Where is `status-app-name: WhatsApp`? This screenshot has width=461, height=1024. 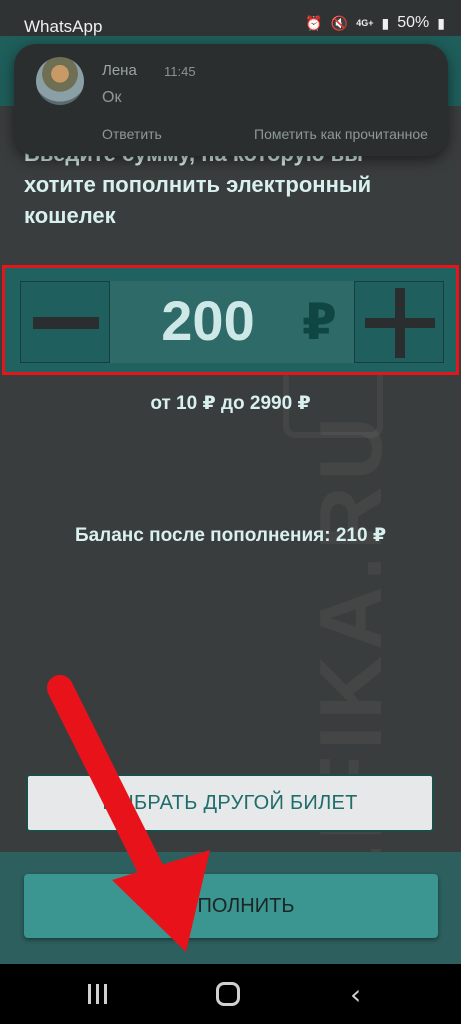 status-app-name: WhatsApp is located at coordinates (63, 26).